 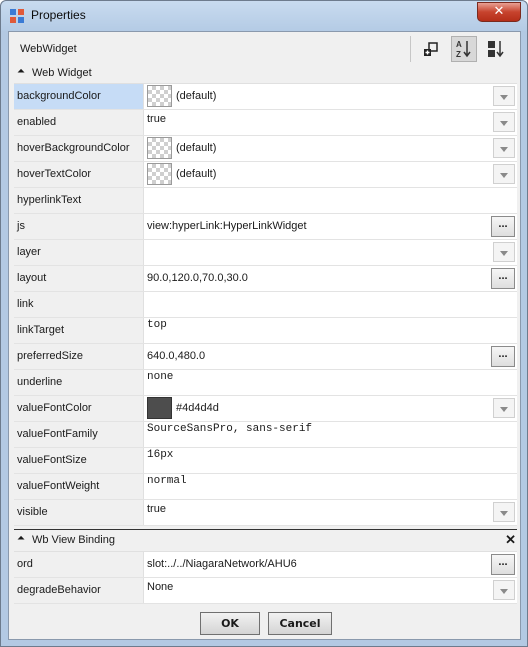 I want to click on property-row-underline: underline none, so click(x=265, y=383).